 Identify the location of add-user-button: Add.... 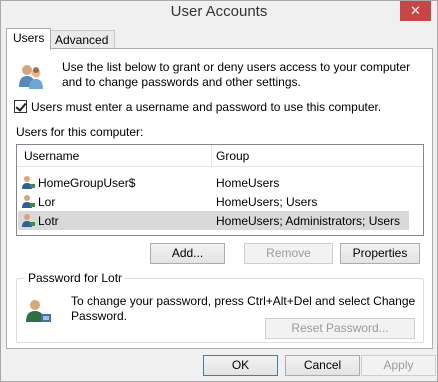
(187, 253).